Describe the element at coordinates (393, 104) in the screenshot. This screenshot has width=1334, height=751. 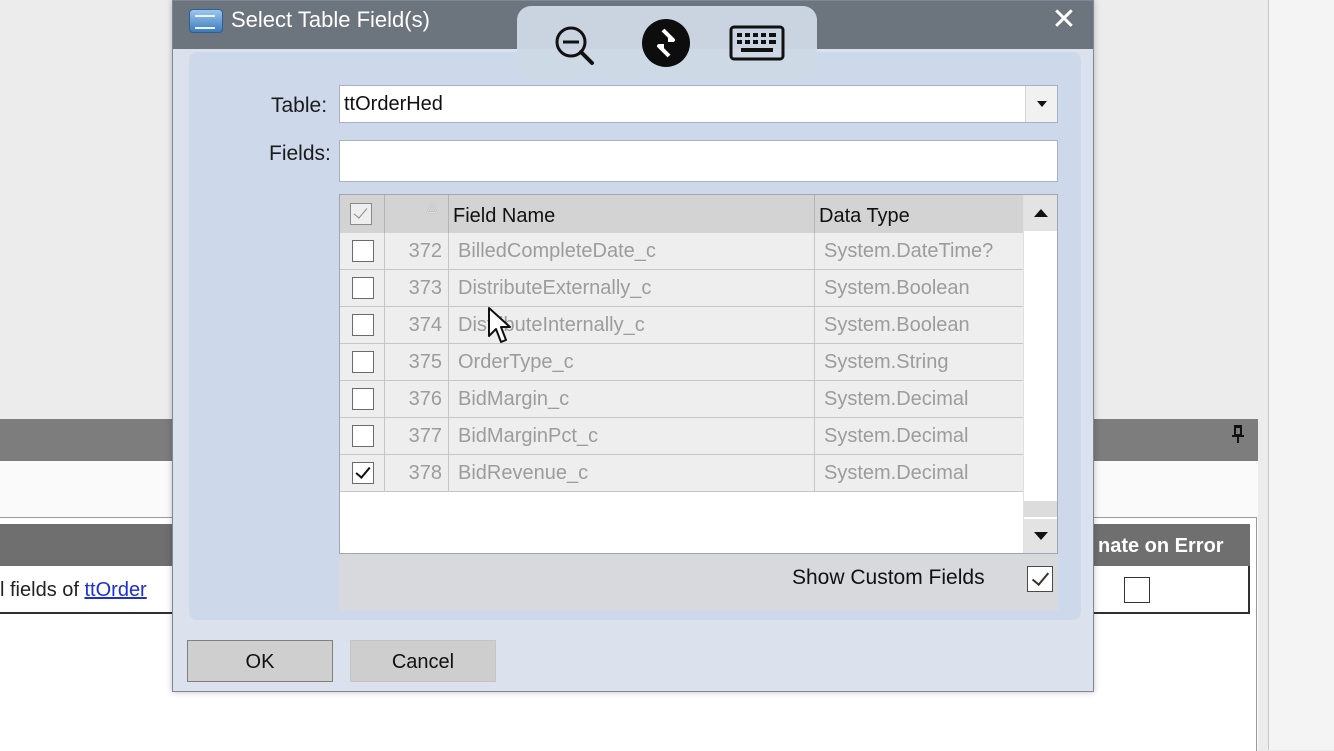
I see `table-combobox-value: ttOrderHed` at that location.